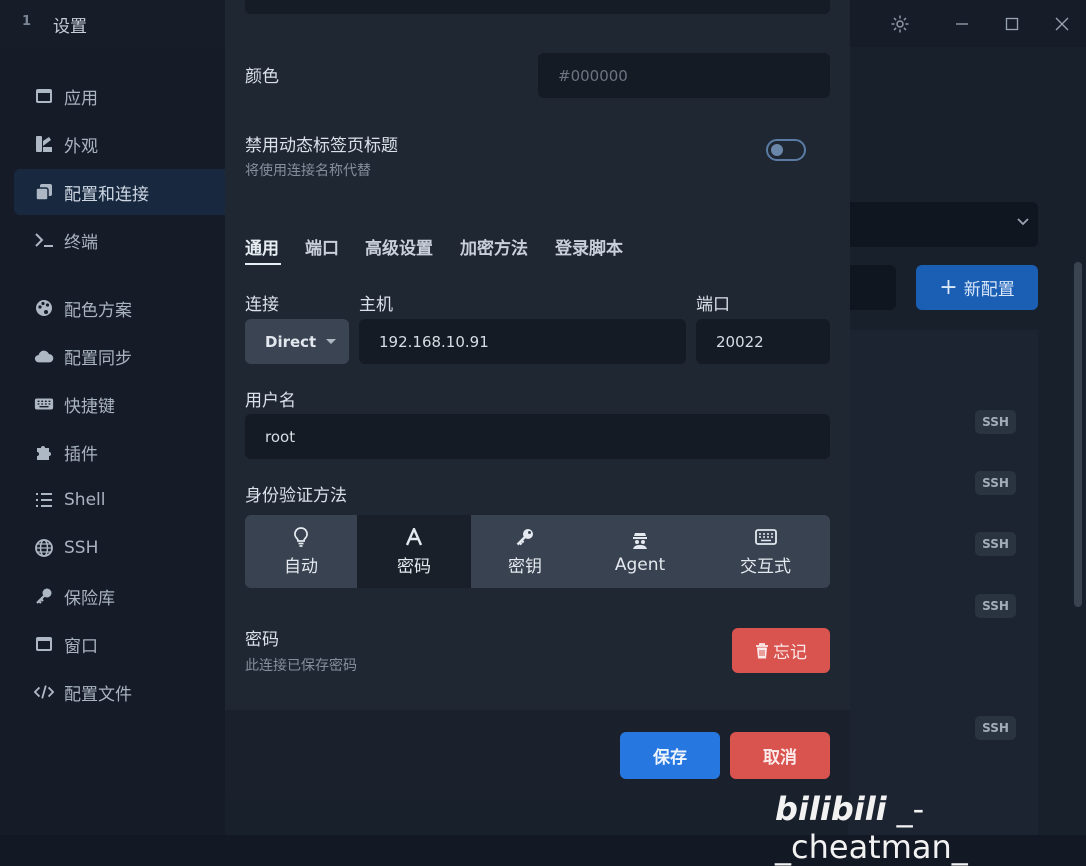 The width and height of the screenshot is (1086, 866). What do you see at coordinates (790, 653) in the screenshot?
I see `forget-label: 忘记` at bounding box center [790, 653].